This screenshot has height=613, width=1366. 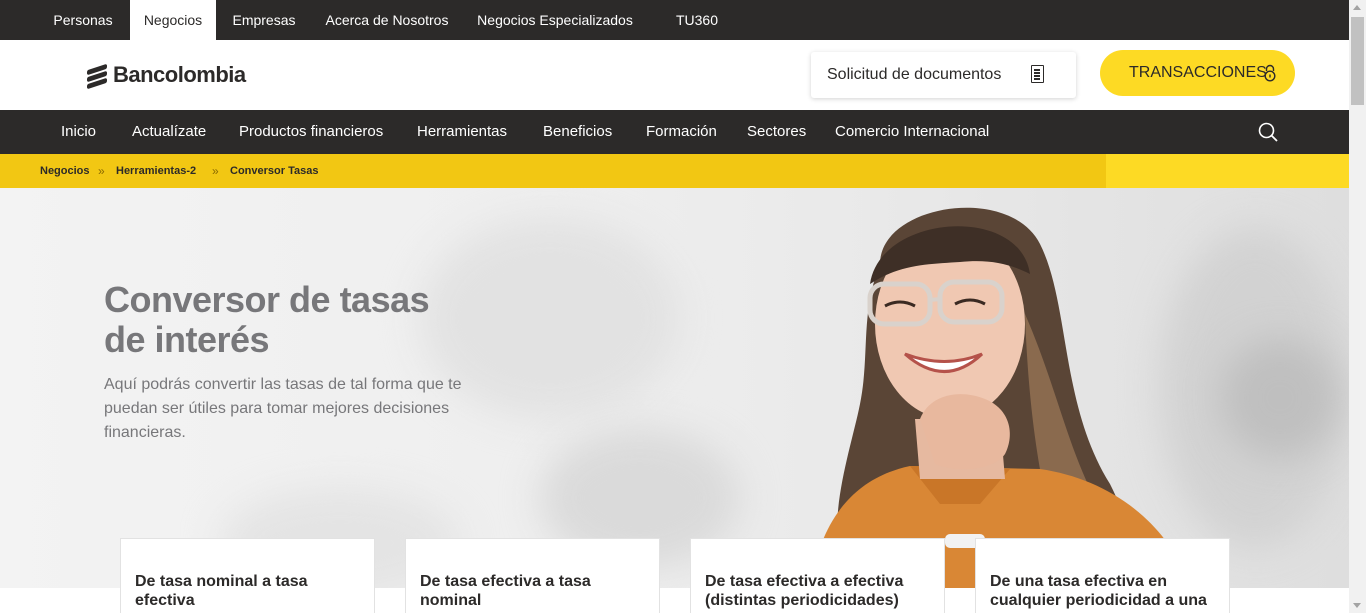 I want to click on card-nominal-to-effective: De tasa nominal a tasa efectiva, so click(x=247, y=575).